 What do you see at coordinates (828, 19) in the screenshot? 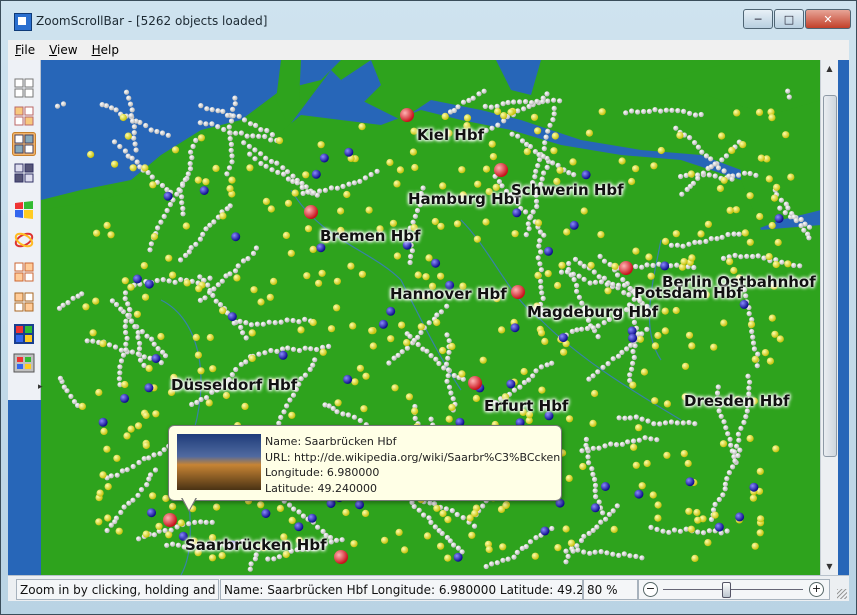
I see `close-button: ✕` at bounding box center [828, 19].